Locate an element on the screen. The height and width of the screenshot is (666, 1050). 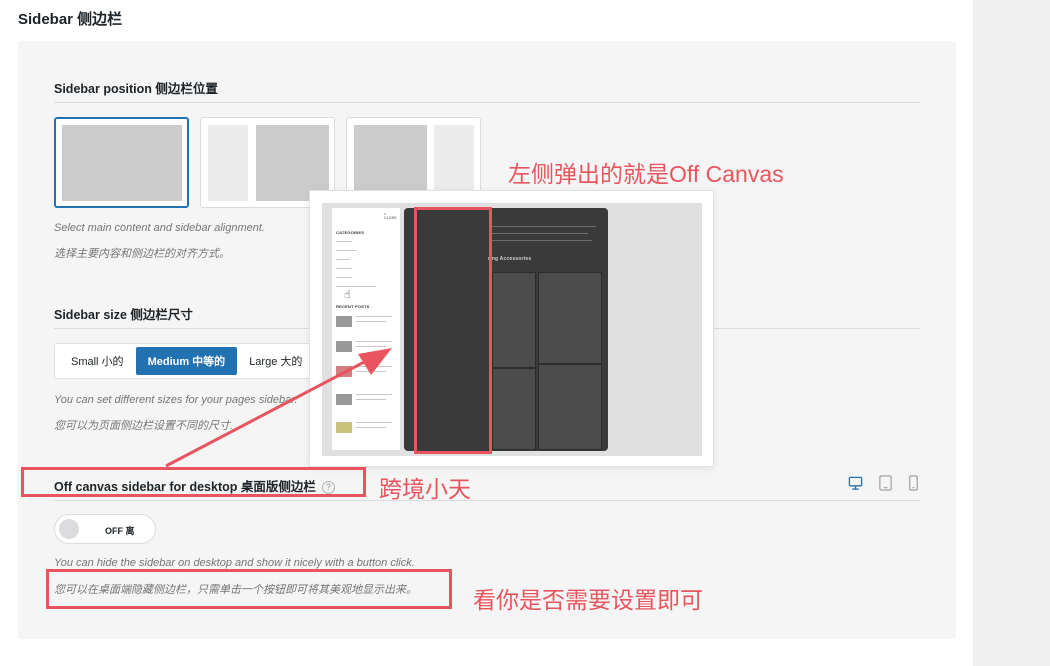
sidebar-option-no-sidebar is located at coordinates (121, 162).